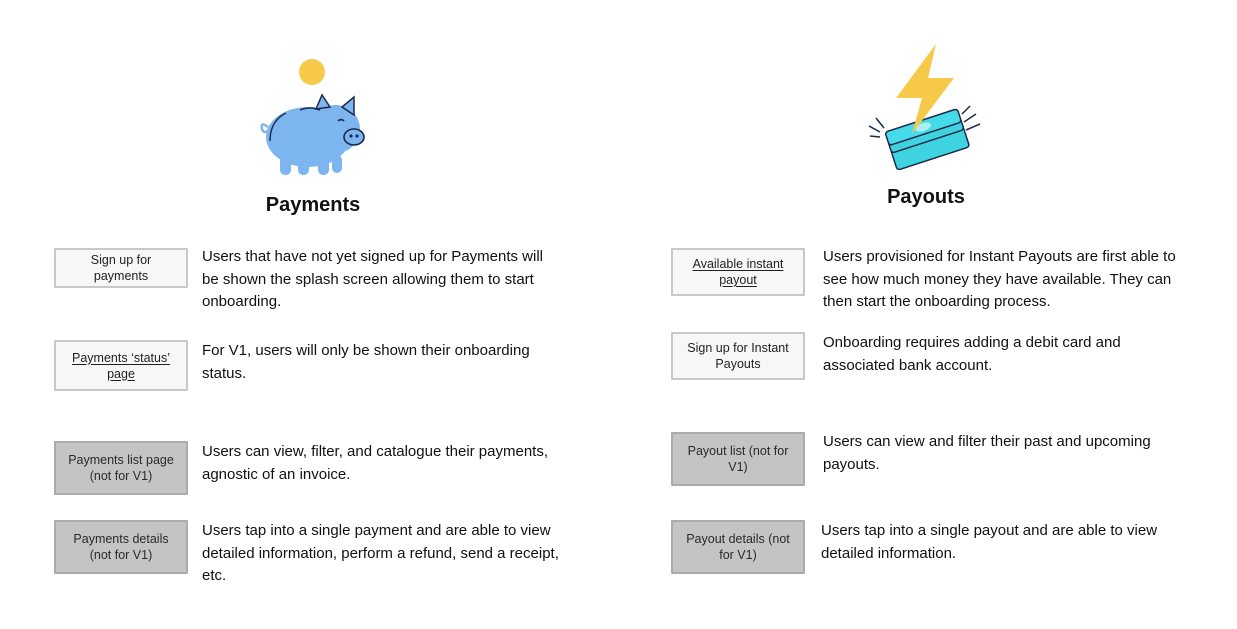  I want to click on payments-list-page-box: Payments list page (not for V1), so click(121, 468).